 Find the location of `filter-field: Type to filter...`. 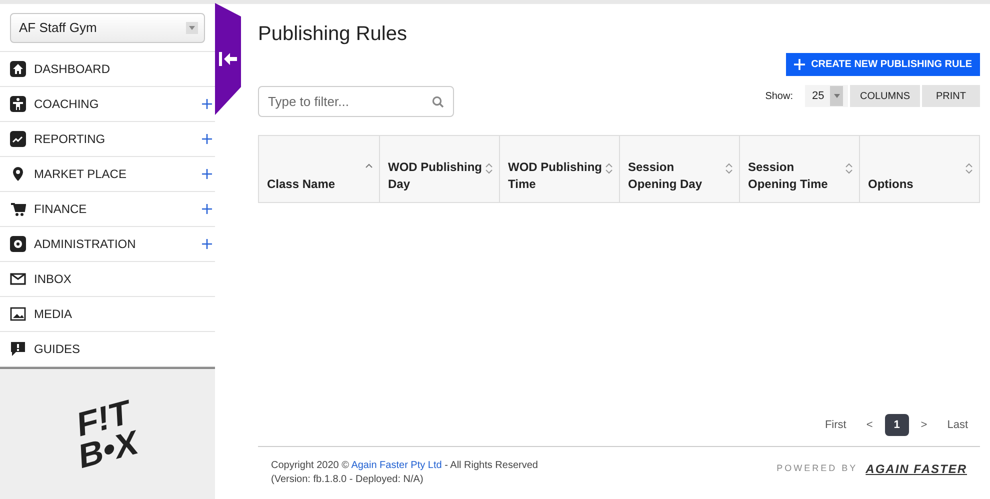

filter-field: Type to filter... is located at coordinates (356, 101).